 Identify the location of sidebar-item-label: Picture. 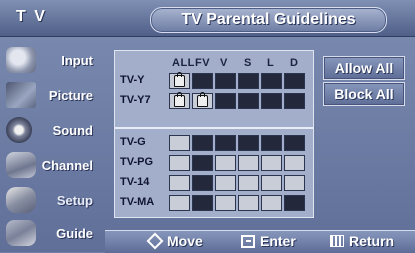
(70, 95).